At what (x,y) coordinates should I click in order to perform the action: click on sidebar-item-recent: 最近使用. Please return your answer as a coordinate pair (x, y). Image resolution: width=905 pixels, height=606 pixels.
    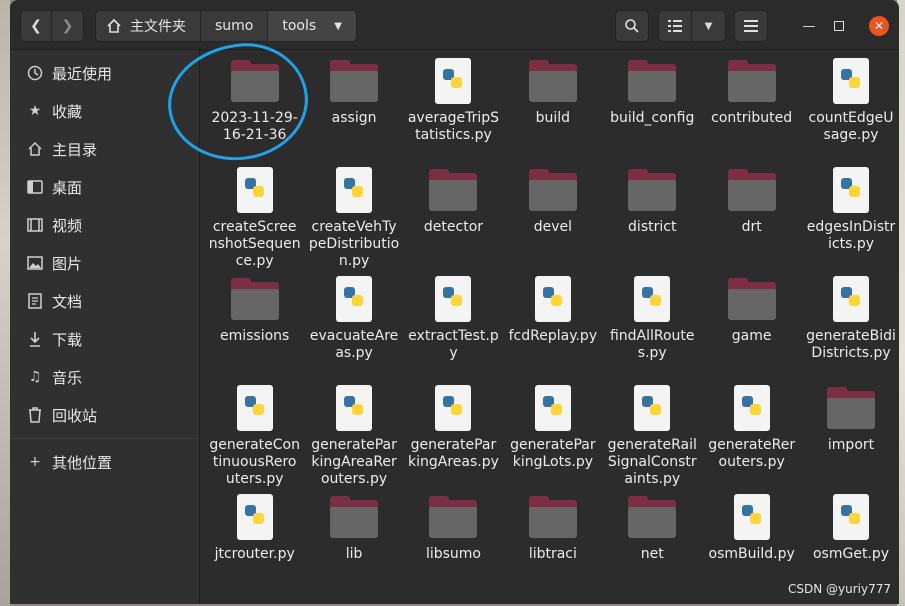
    Looking at the image, I should click on (104, 73).